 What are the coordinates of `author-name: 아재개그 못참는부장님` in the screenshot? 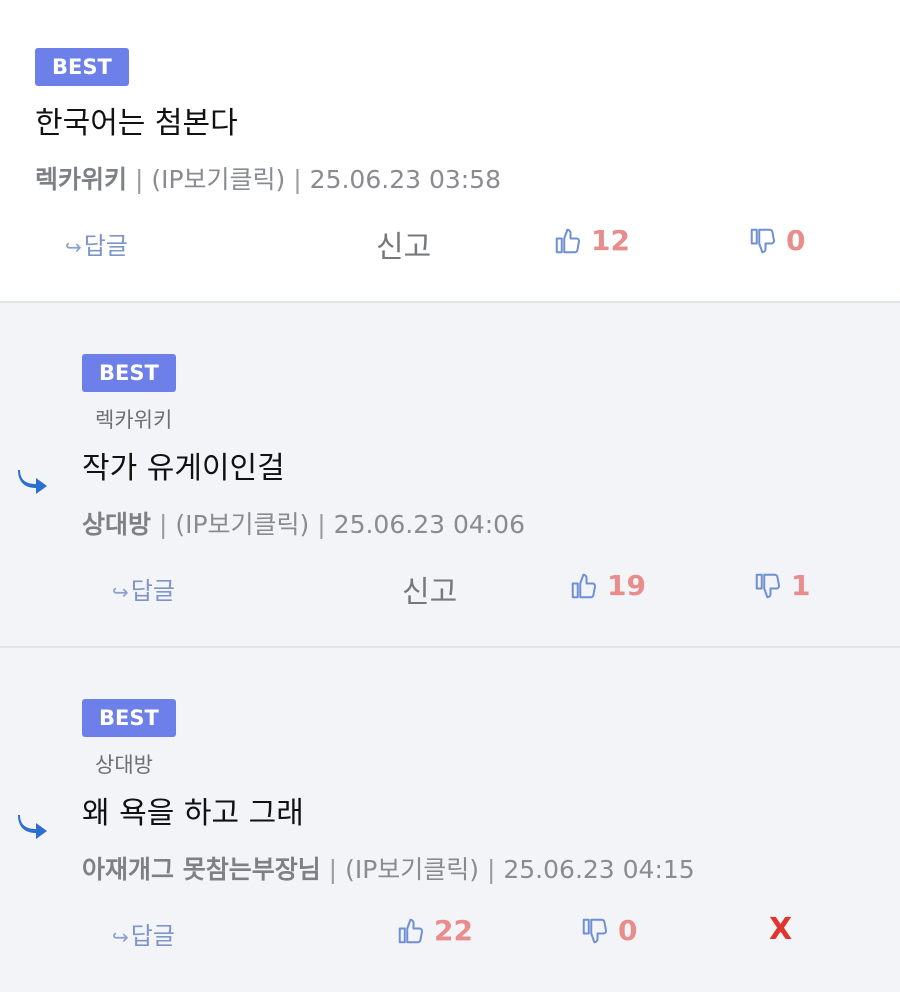 It's located at (201, 869).